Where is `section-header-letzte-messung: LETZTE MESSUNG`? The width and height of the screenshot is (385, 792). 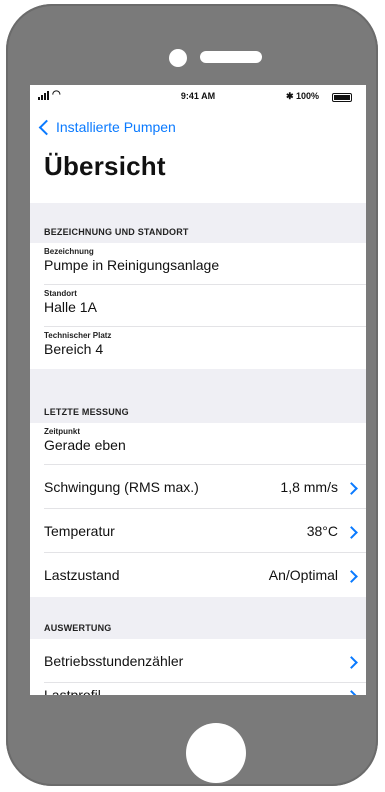 section-header-letzte-messung: LETZTE MESSUNG is located at coordinates (198, 396).